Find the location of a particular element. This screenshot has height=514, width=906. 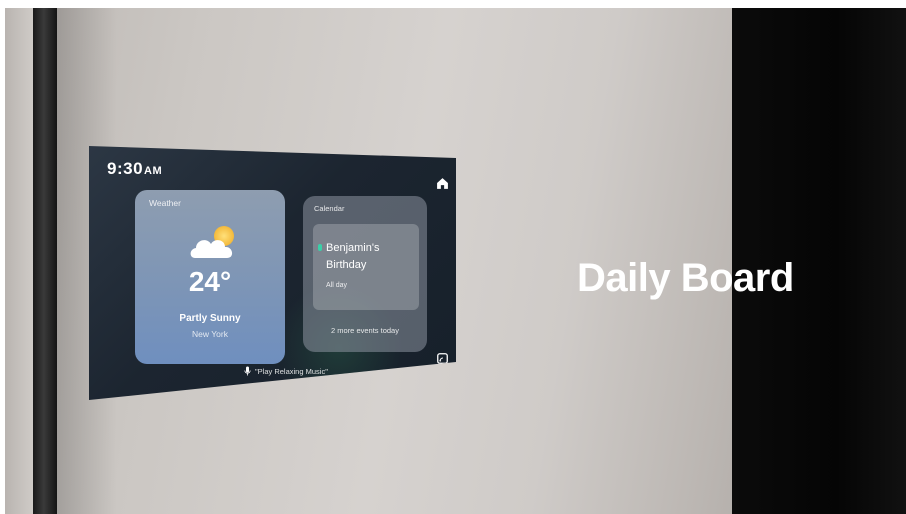

event-time: All day is located at coordinates (337, 285).